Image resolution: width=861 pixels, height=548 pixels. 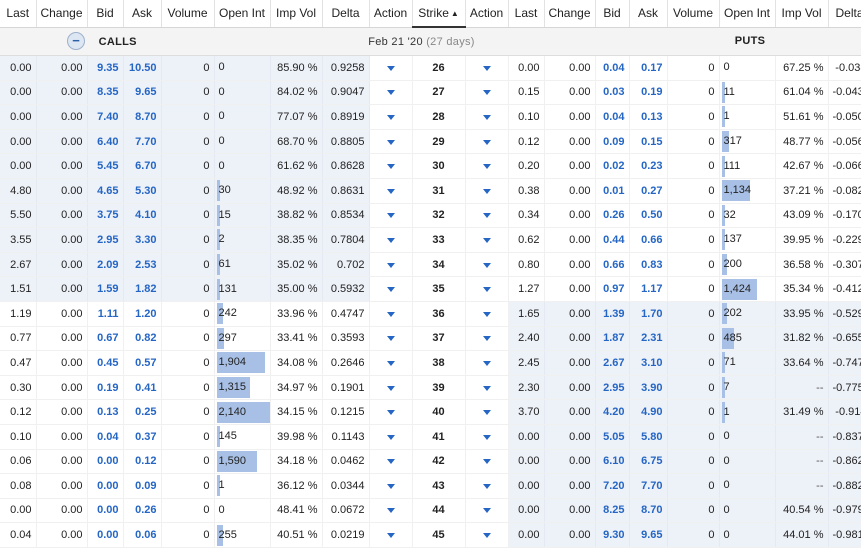 What do you see at coordinates (142, 314) in the screenshot?
I see `call-ask: 1.20` at bounding box center [142, 314].